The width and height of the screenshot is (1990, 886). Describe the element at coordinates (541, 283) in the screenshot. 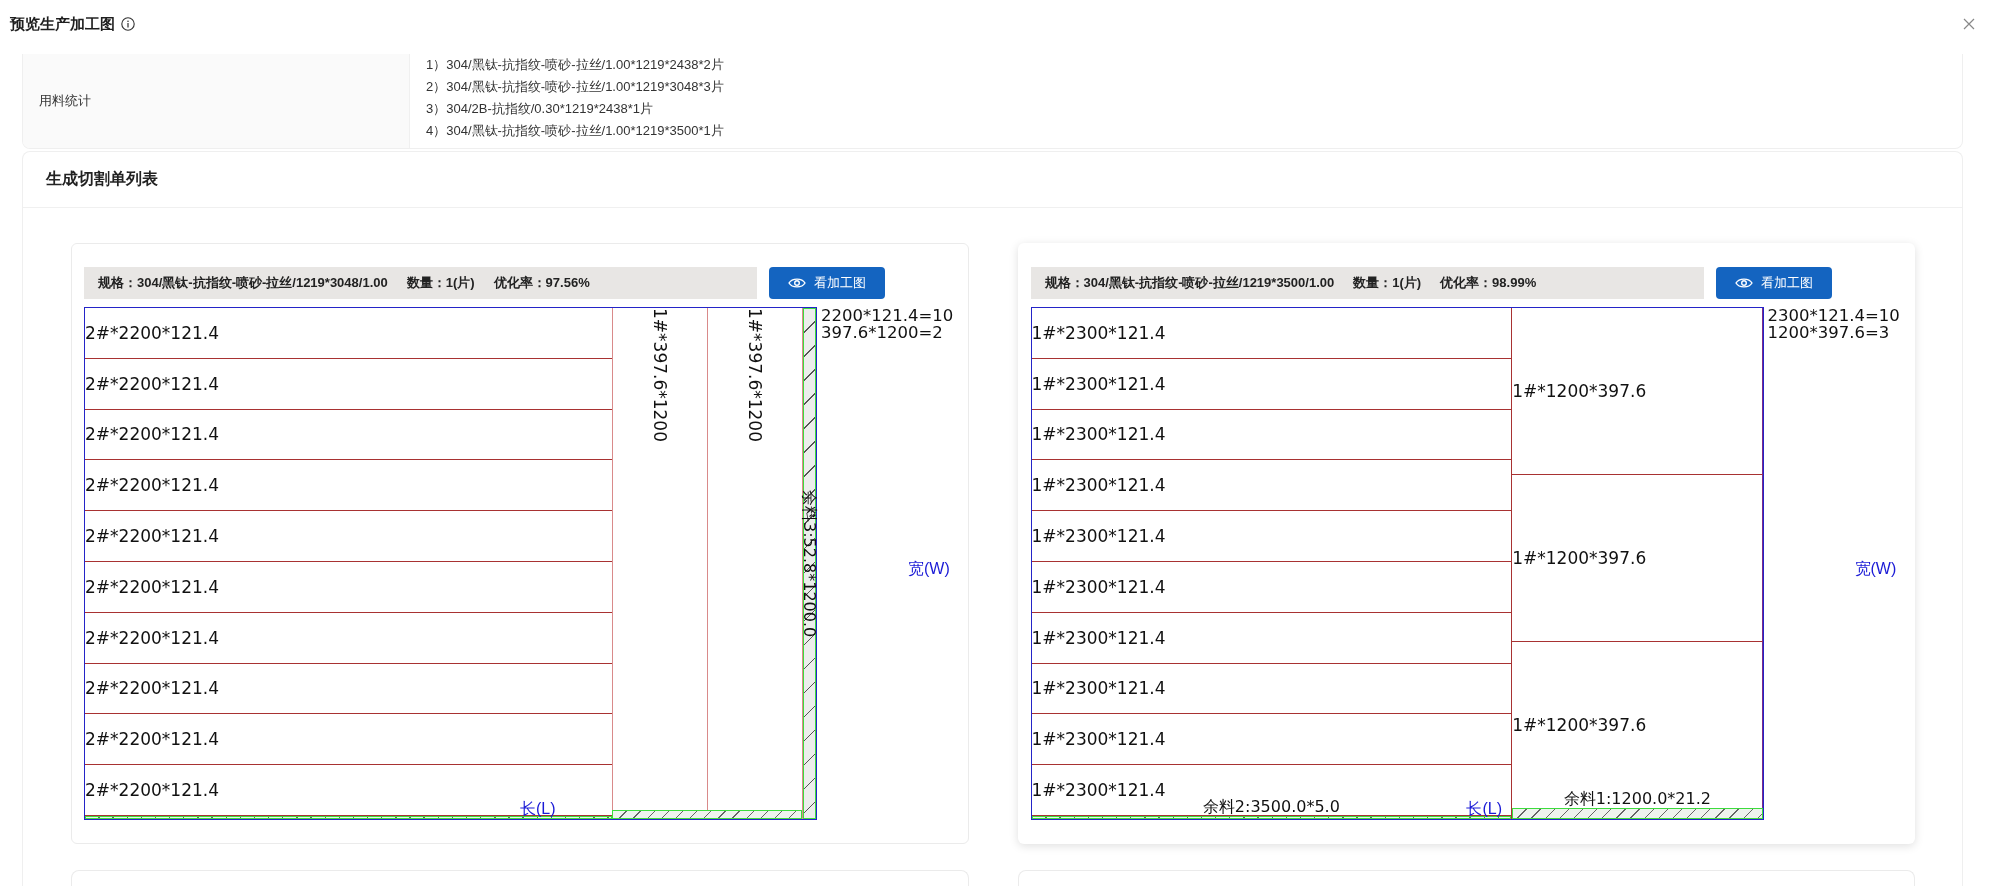

I see `rate-text: 优化率：97.56%` at that location.